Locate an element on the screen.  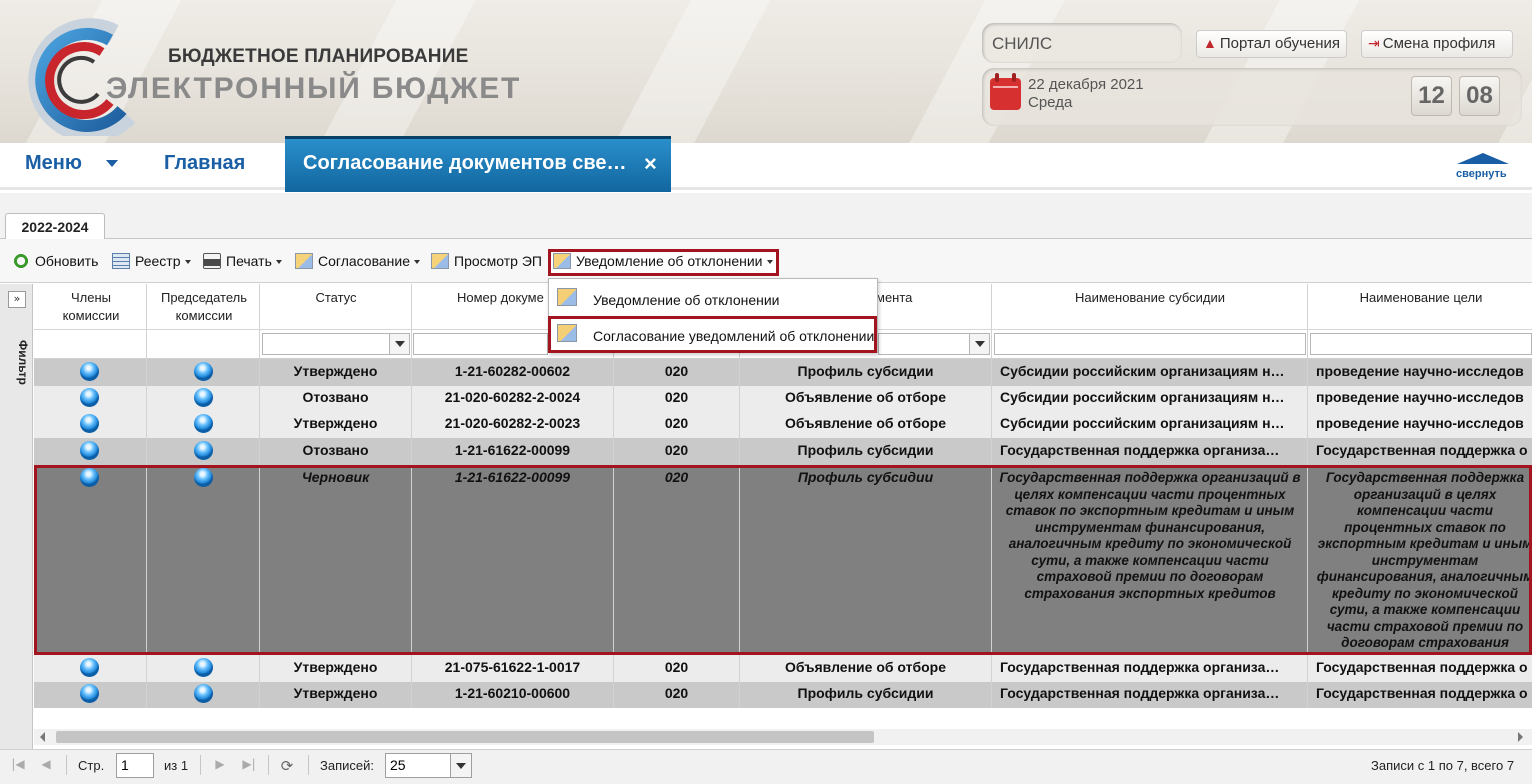
filter-panel-label: Фильтр is located at coordinates (23, 362).